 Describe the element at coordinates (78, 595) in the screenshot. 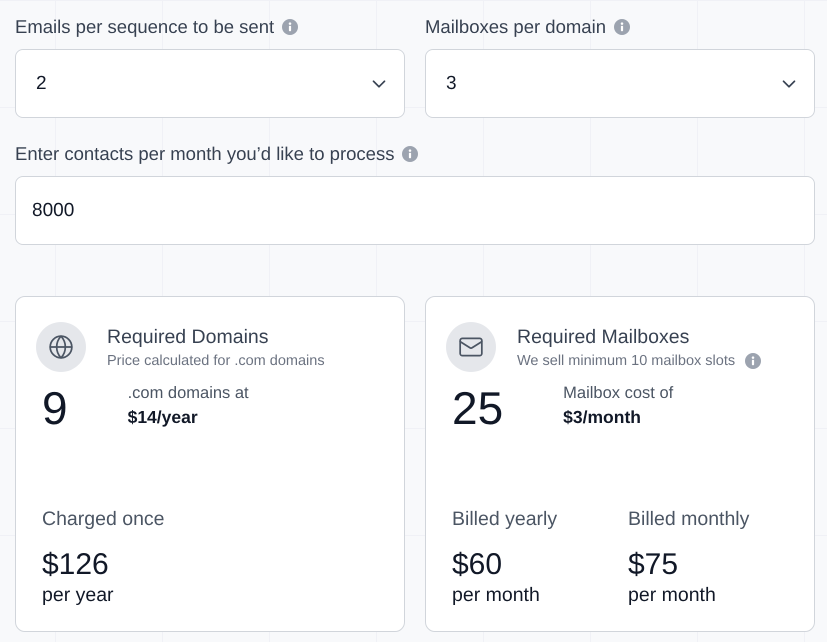

I see `price-period: per year` at that location.